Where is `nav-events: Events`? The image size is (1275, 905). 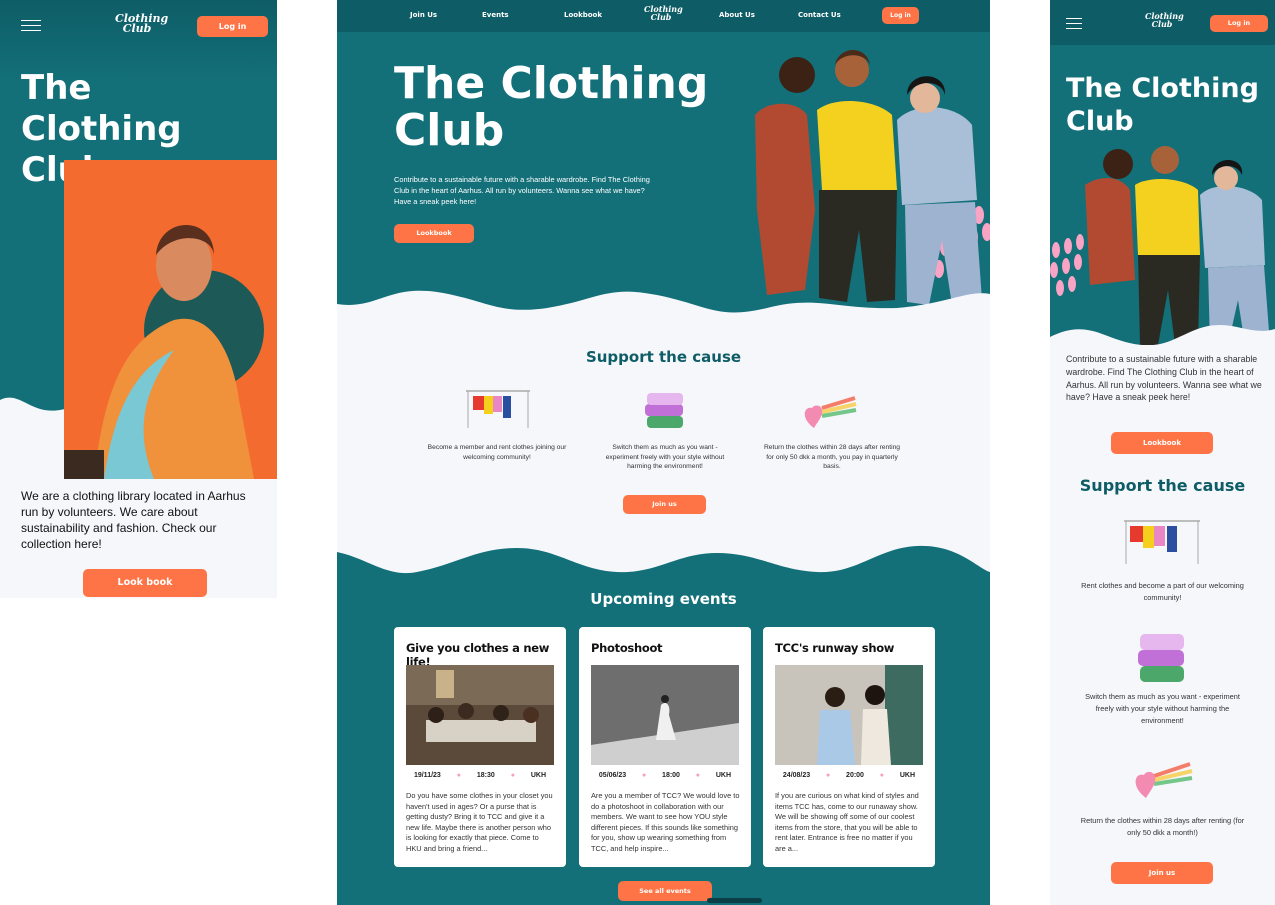 nav-events: Events is located at coordinates (495, 15).